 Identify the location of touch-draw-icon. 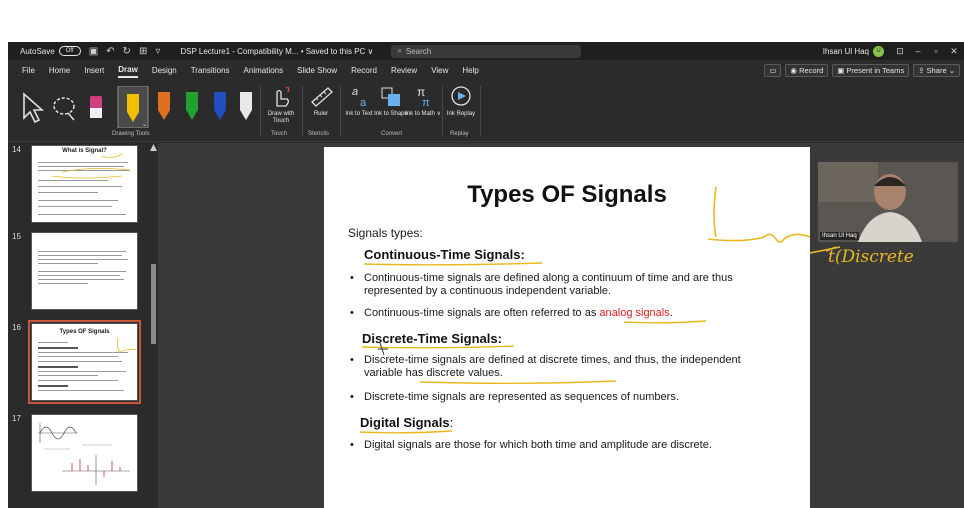
(283, 96).